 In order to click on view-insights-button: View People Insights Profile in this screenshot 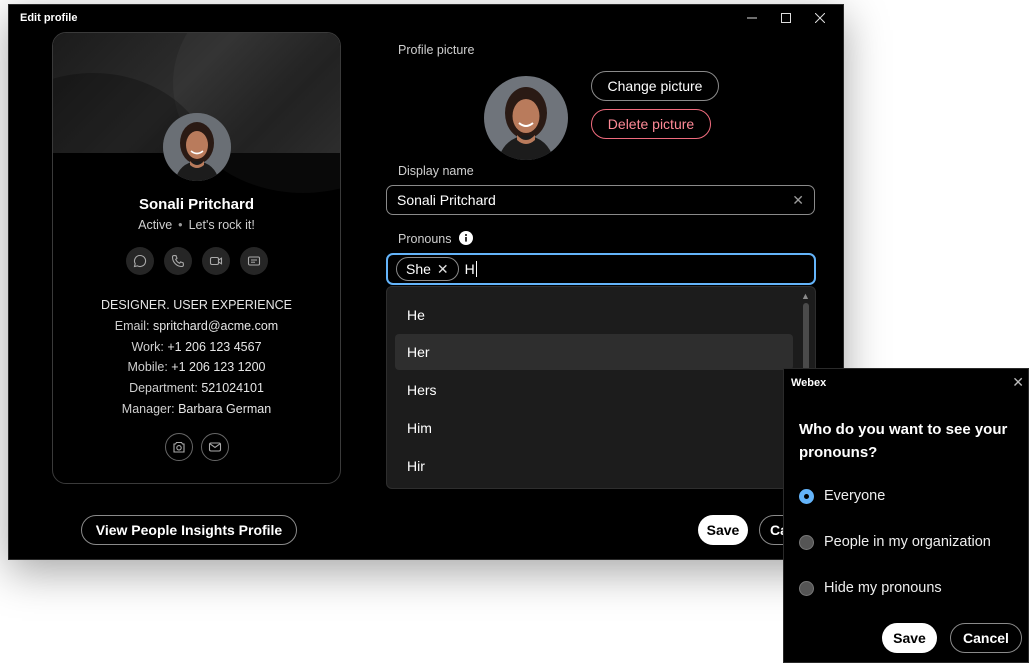, I will do `click(189, 530)`.